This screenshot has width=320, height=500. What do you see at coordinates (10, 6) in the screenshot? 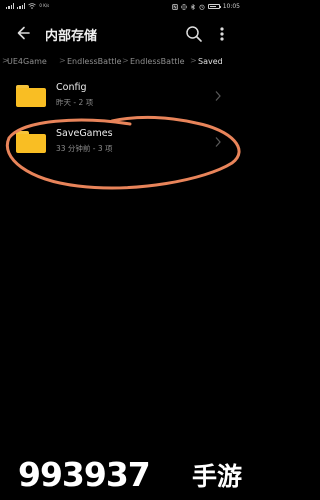
I see `signal-icon` at bounding box center [10, 6].